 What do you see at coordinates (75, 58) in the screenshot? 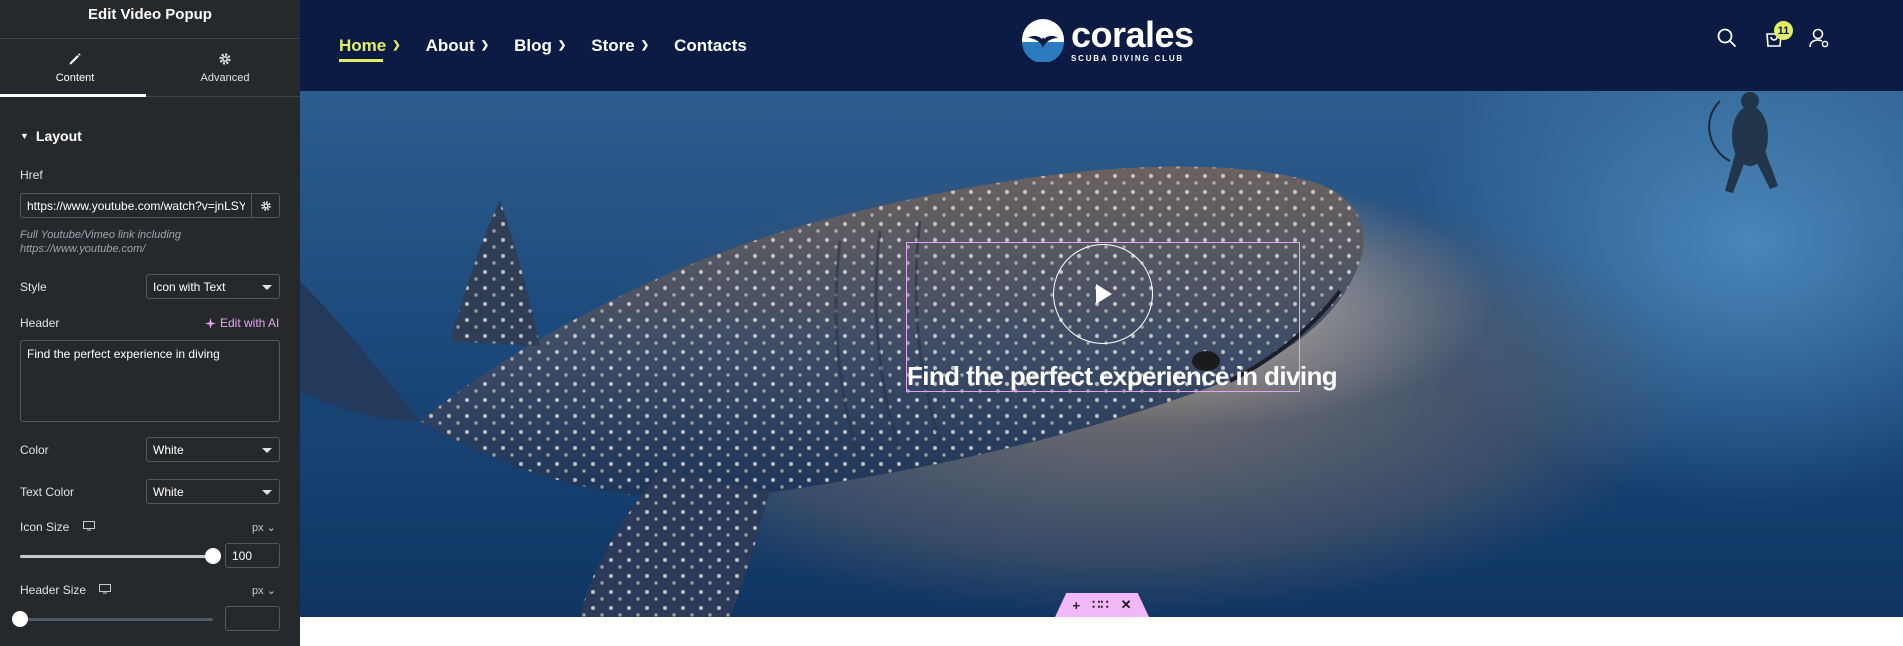
I see `pencil-icon` at bounding box center [75, 58].